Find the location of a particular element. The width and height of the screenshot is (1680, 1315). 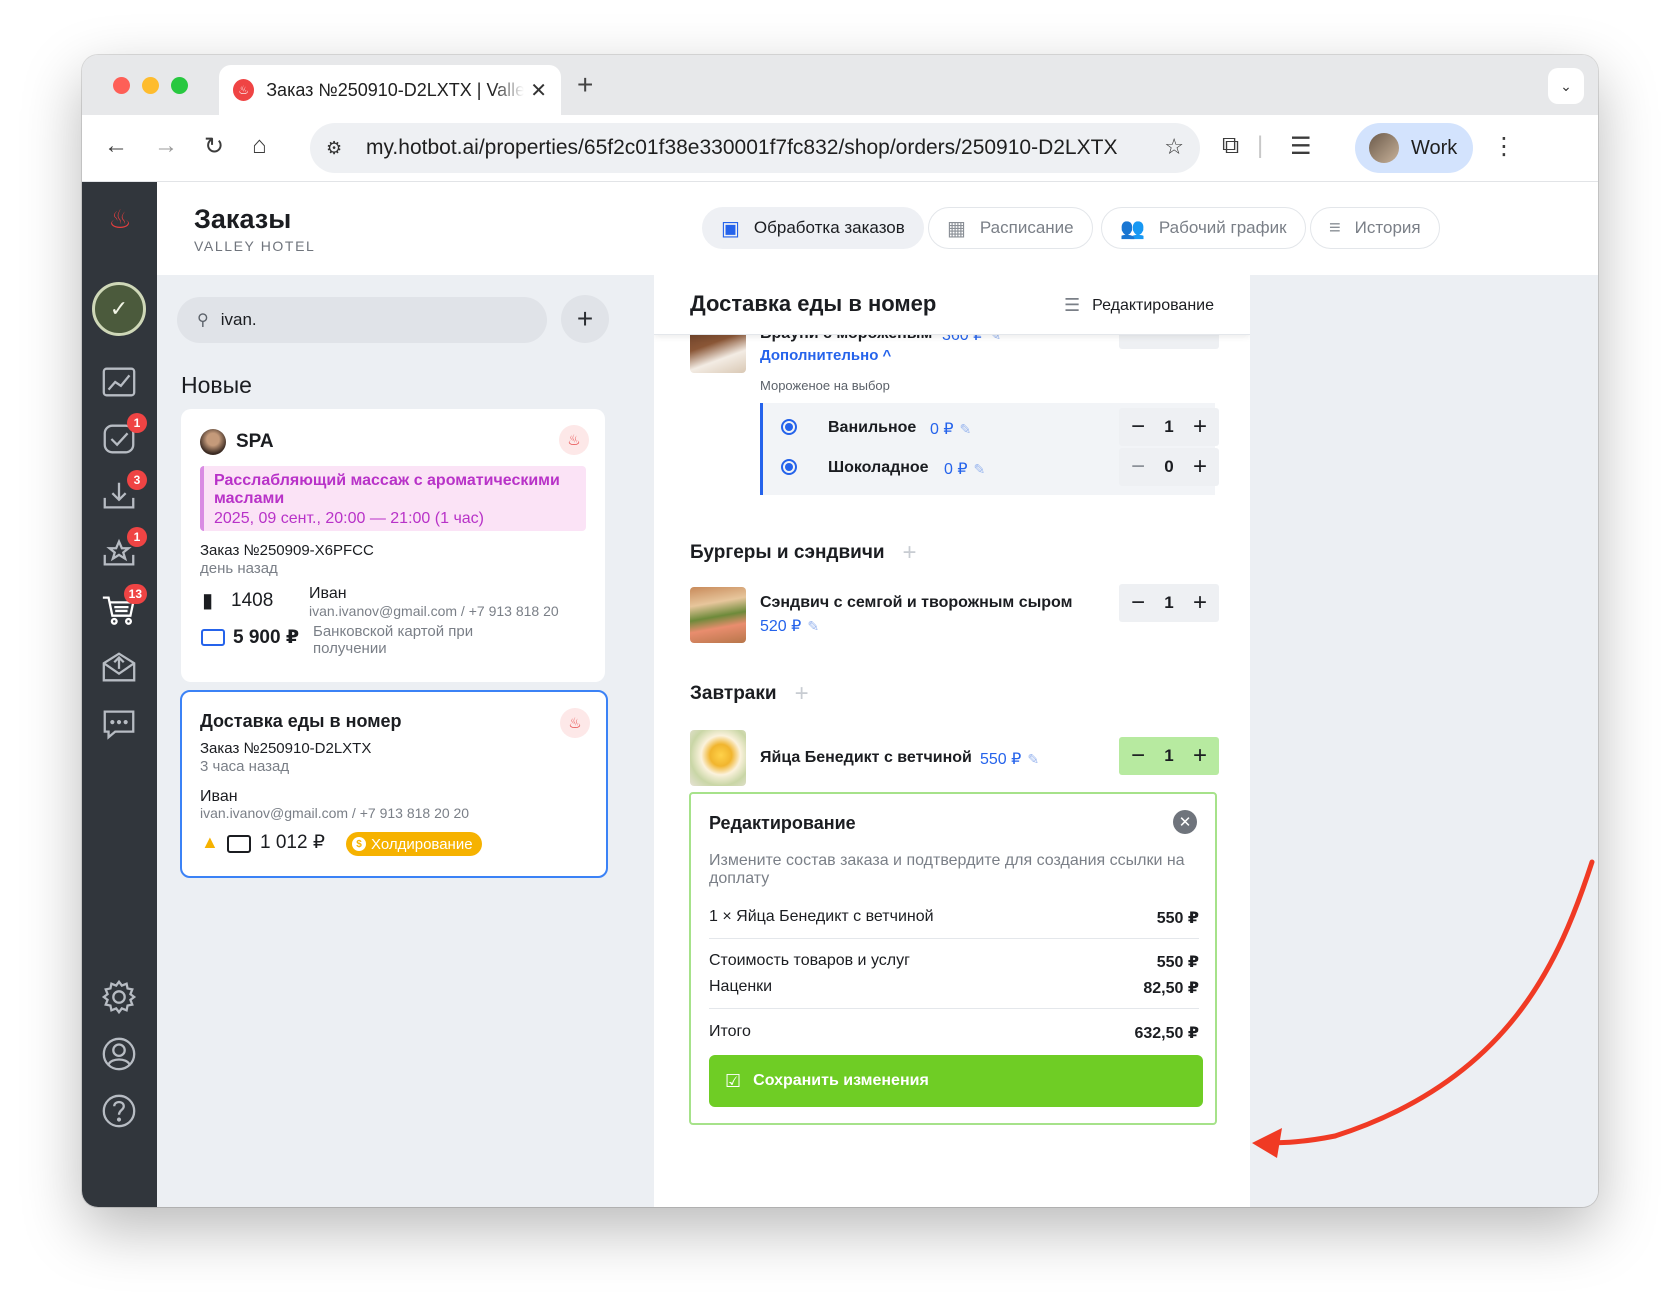

browser-tab-active: ♨ Заказ №250910-D2LXTX | Valley Hotel ✕ is located at coordinates (390, 90).